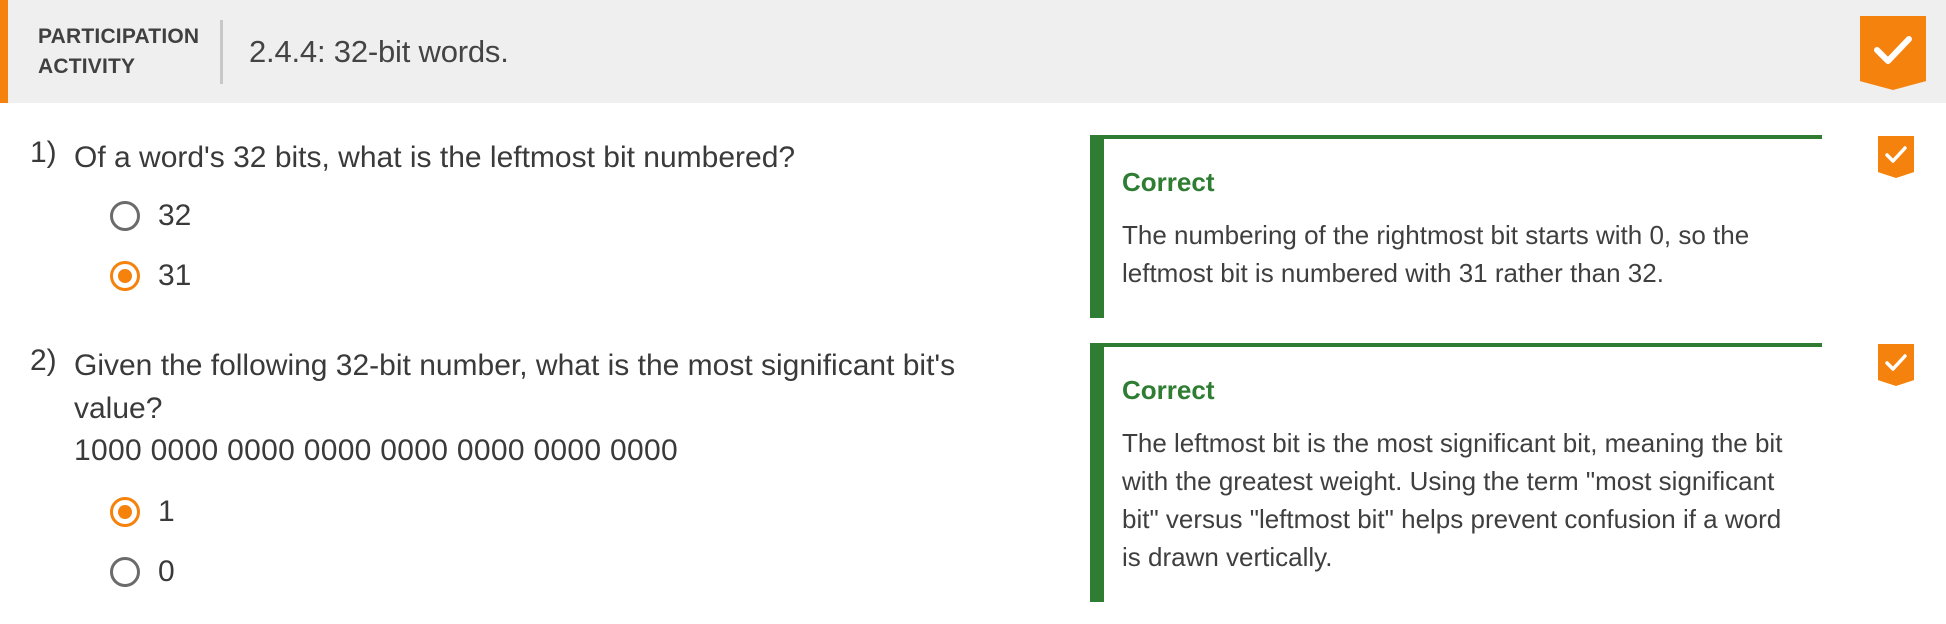 The image size is (1946, 624). What do you see at coordinates (119, 51) in the screenshot?
I see `activity-type-label: PARTICIPATION ACTIVITY` at bounding box center [119, 51].